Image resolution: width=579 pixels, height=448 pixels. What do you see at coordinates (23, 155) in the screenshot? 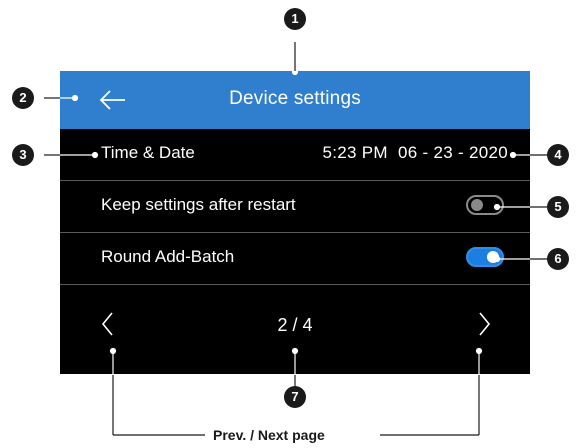
I see `callout-3: 3` at bounding box center [23, 155].